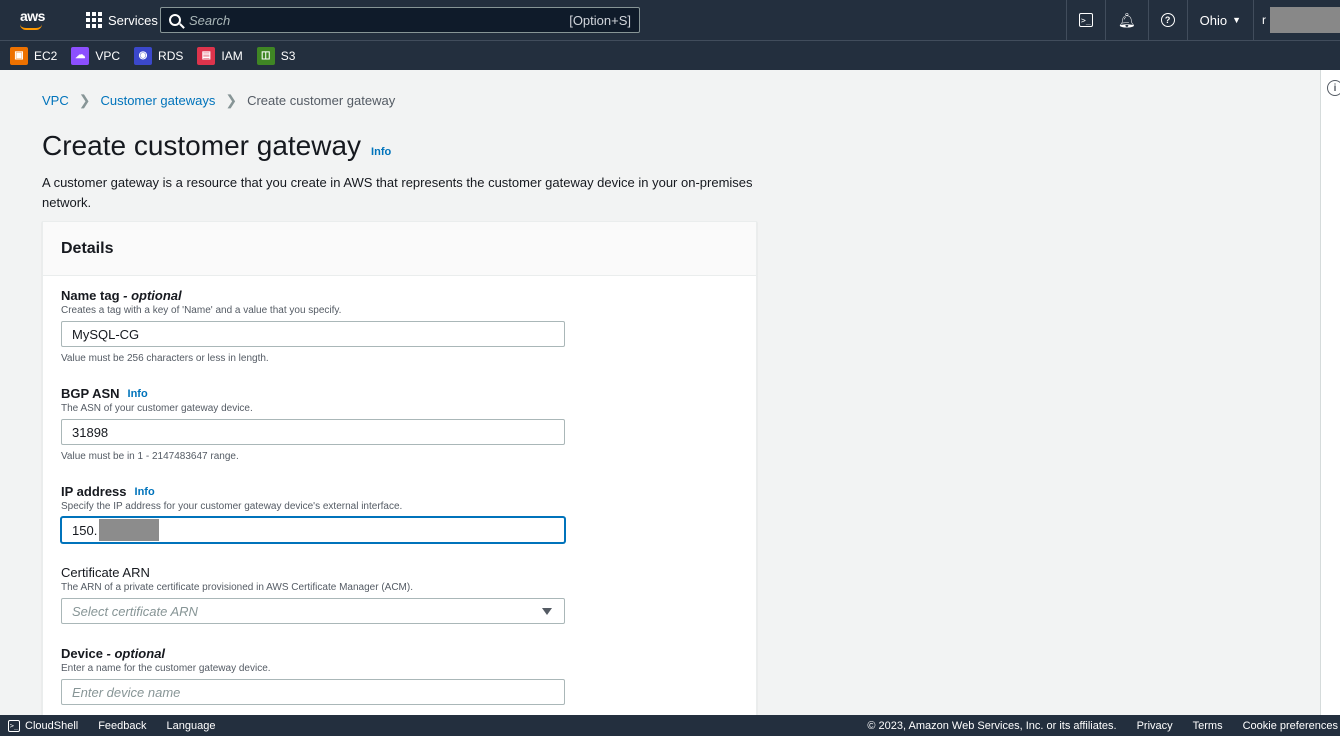 The image size is (1340, 736). I want to click on account-menu: r, so click(1296, 20).